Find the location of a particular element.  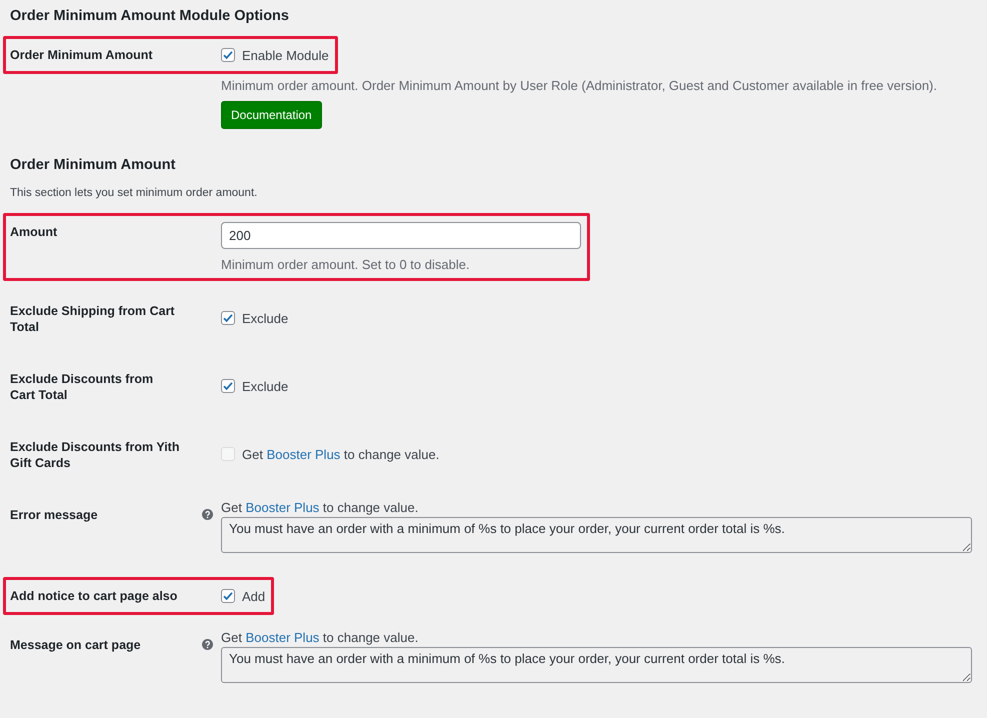

field-label: Exclude Discounts from Yith Gift Cards is located at coordinates (95, 455).